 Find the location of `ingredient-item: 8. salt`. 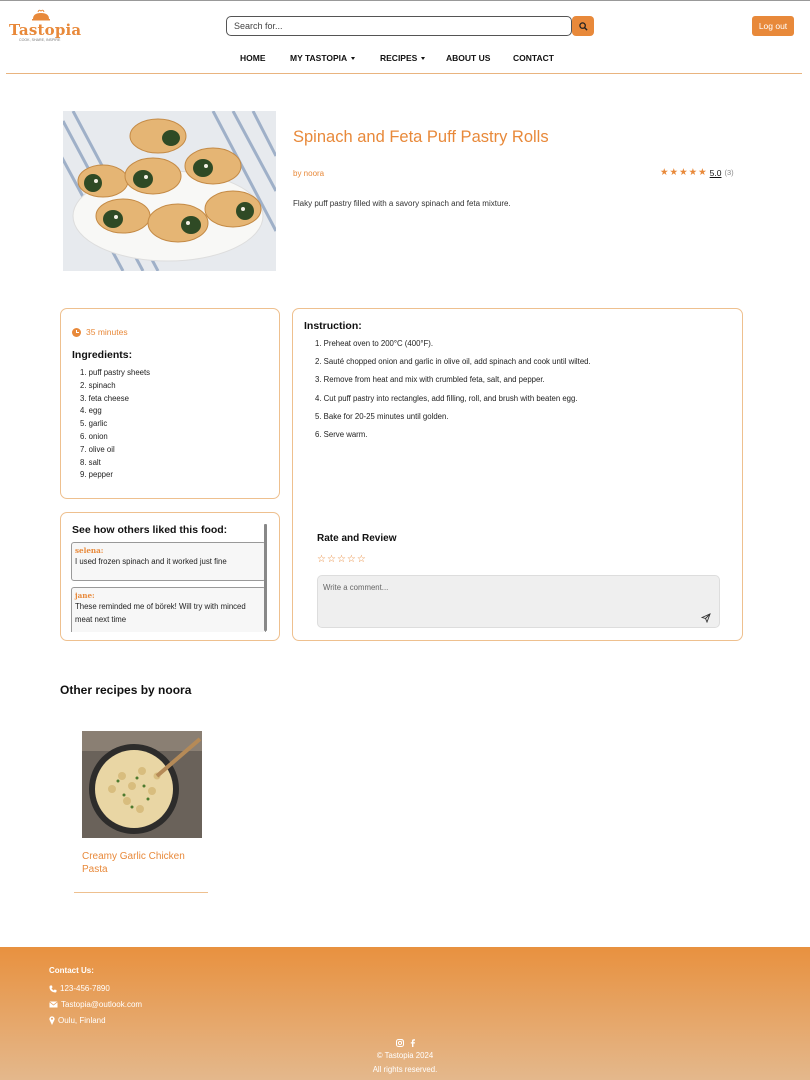

ingredient-item: 8. salt is located at coordinates (90, 462).